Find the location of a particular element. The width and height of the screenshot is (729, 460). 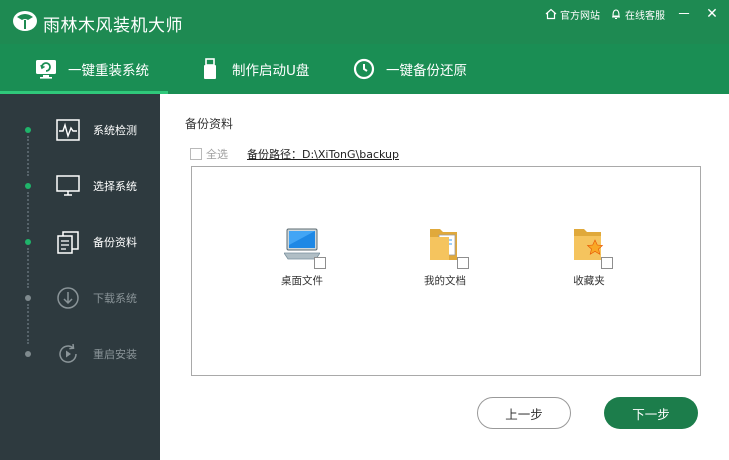

item-label: 收藏夹 is located at coordinates (589, 281).